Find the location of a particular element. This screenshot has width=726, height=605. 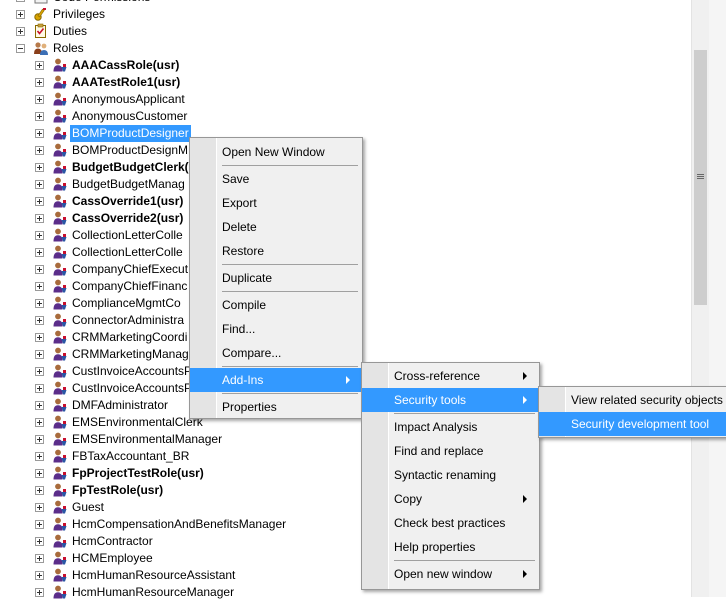

menu-item-save: Save is located at coordinates (276, 179).